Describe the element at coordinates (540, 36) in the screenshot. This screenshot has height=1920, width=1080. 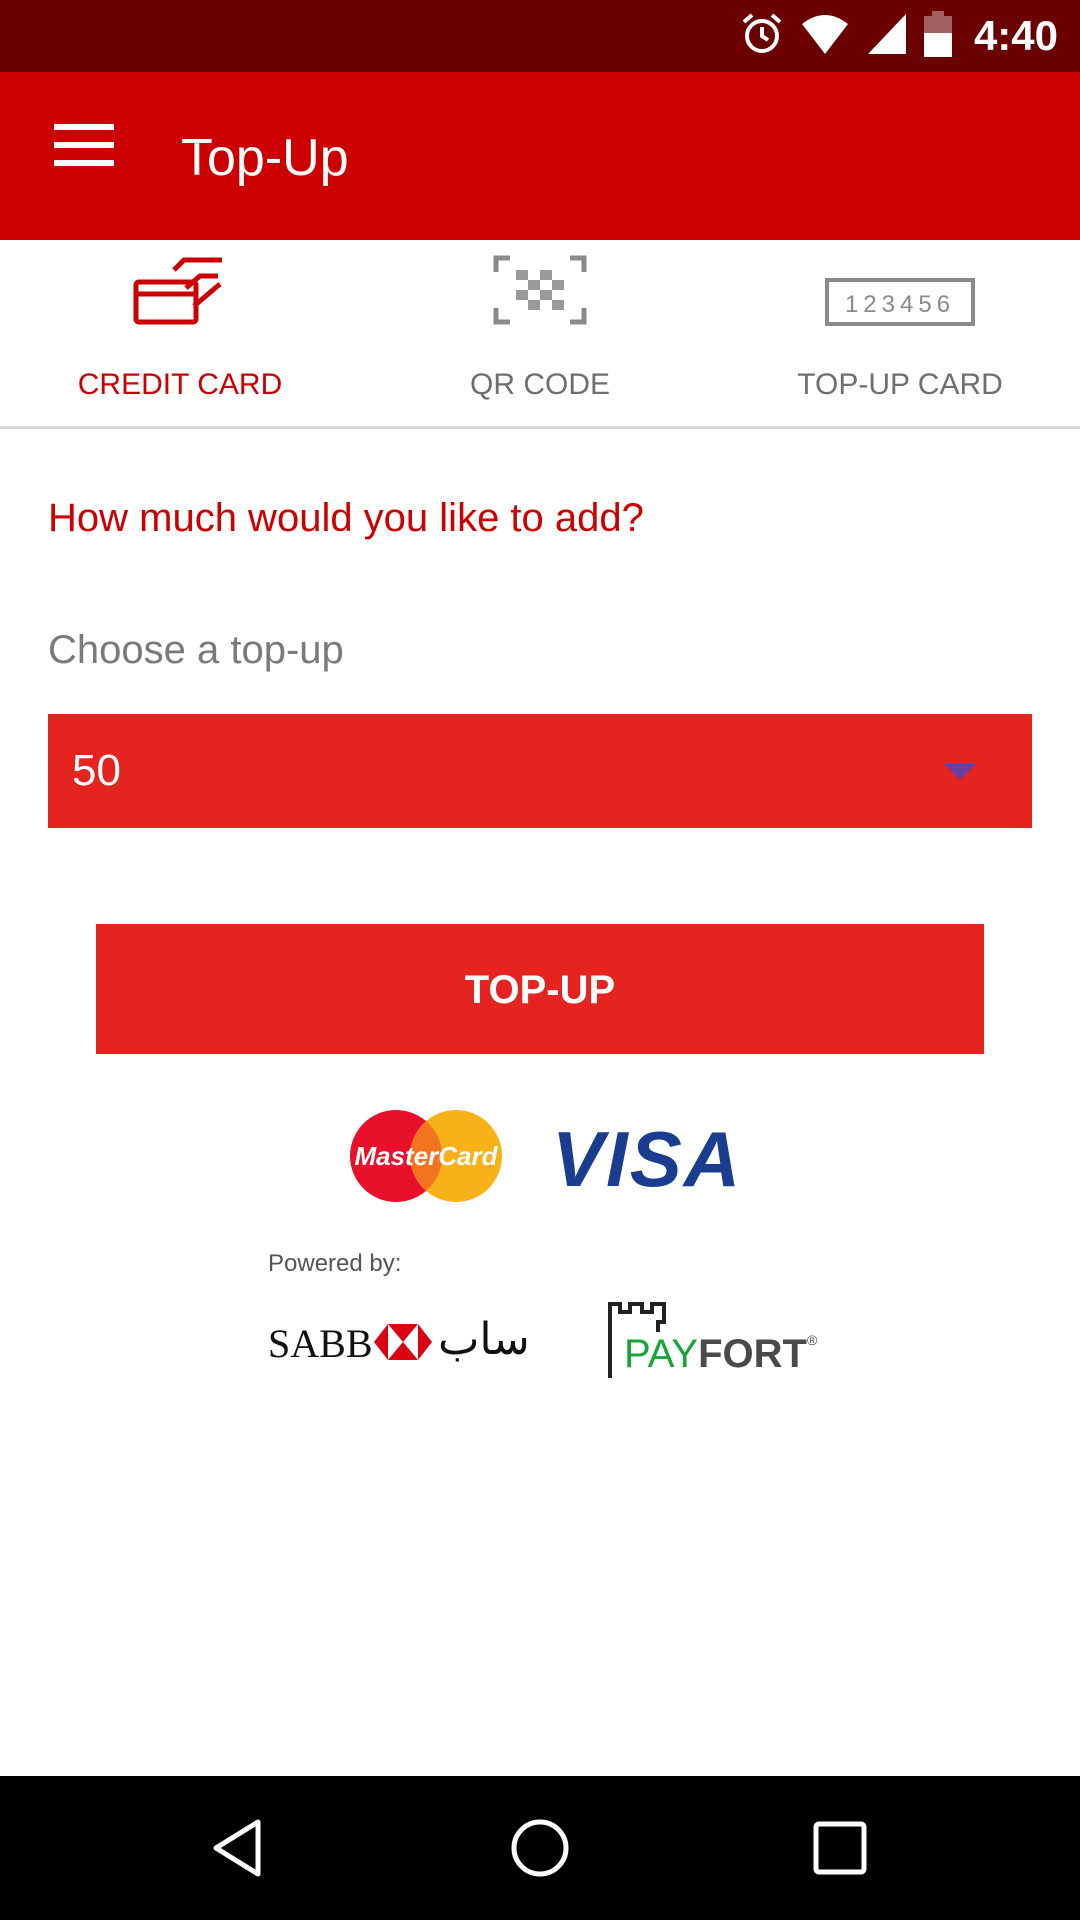
I see `status-bar: 4:40` at that location.